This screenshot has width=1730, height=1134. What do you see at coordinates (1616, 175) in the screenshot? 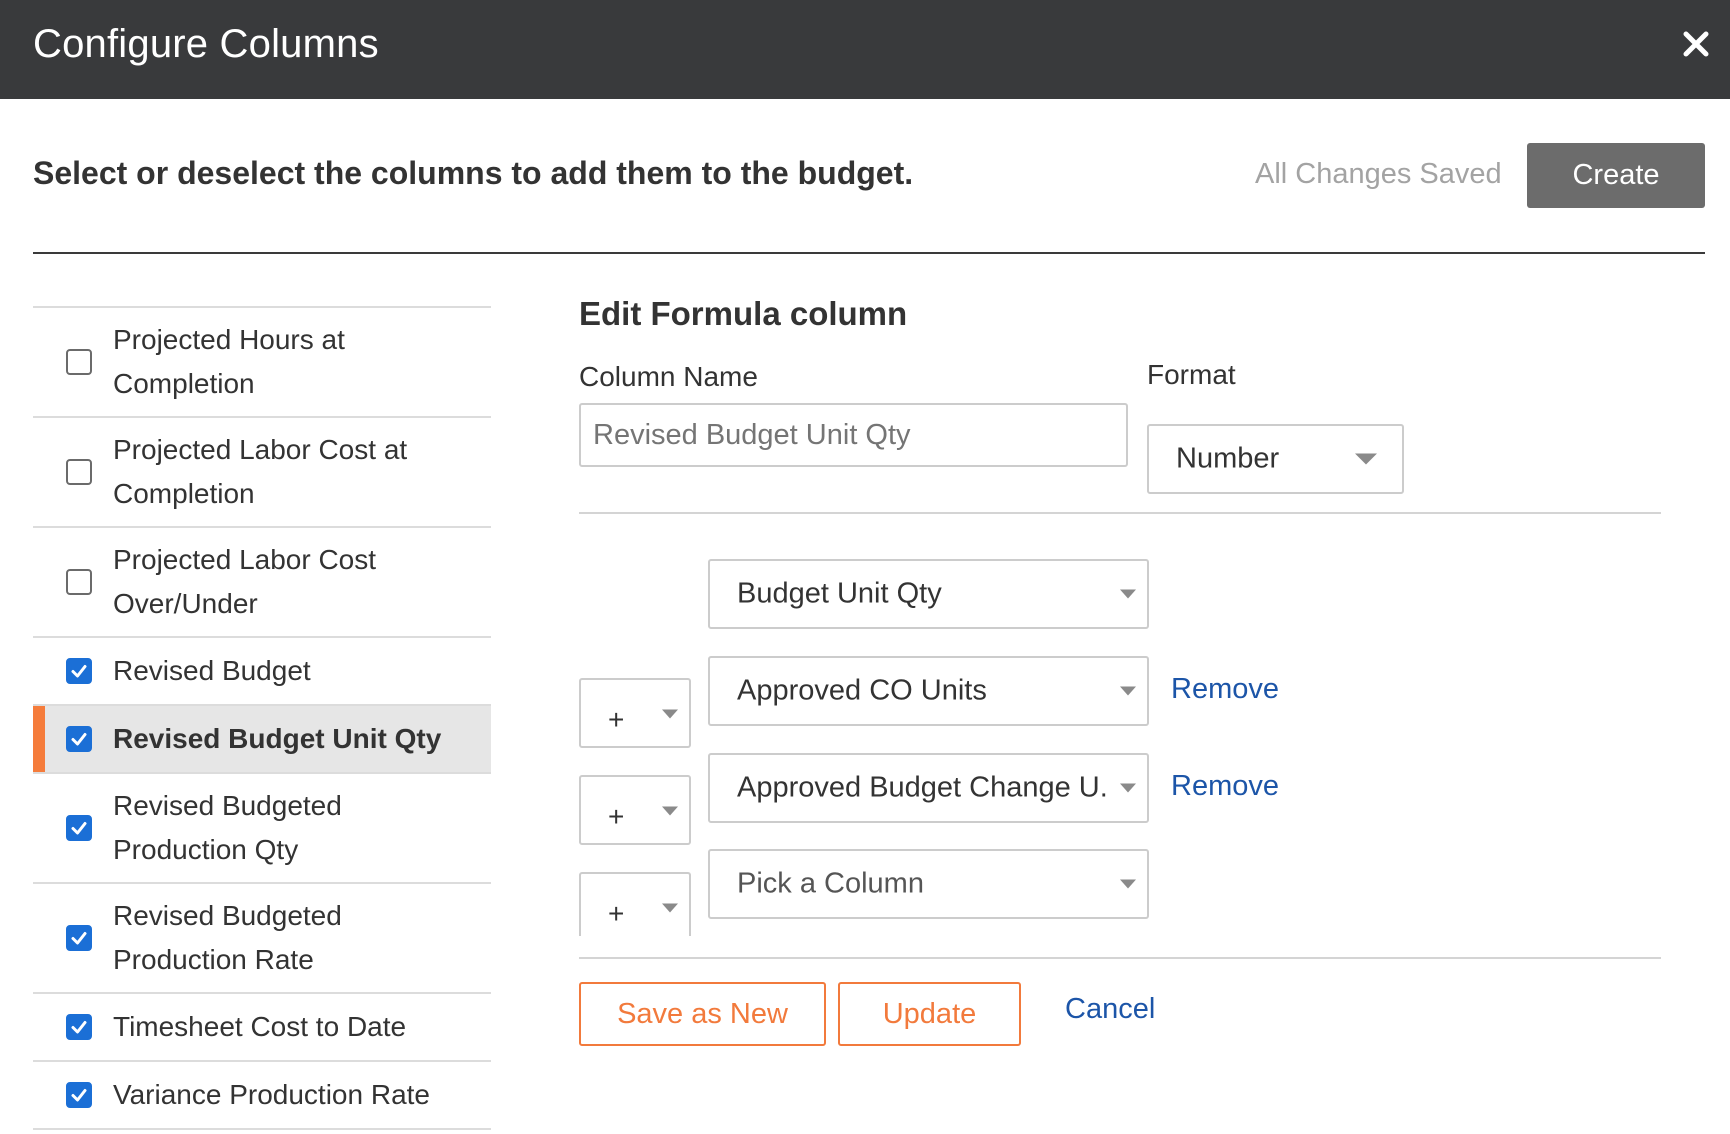
I see `create-button: Create` at bounding box center [1616, 175].